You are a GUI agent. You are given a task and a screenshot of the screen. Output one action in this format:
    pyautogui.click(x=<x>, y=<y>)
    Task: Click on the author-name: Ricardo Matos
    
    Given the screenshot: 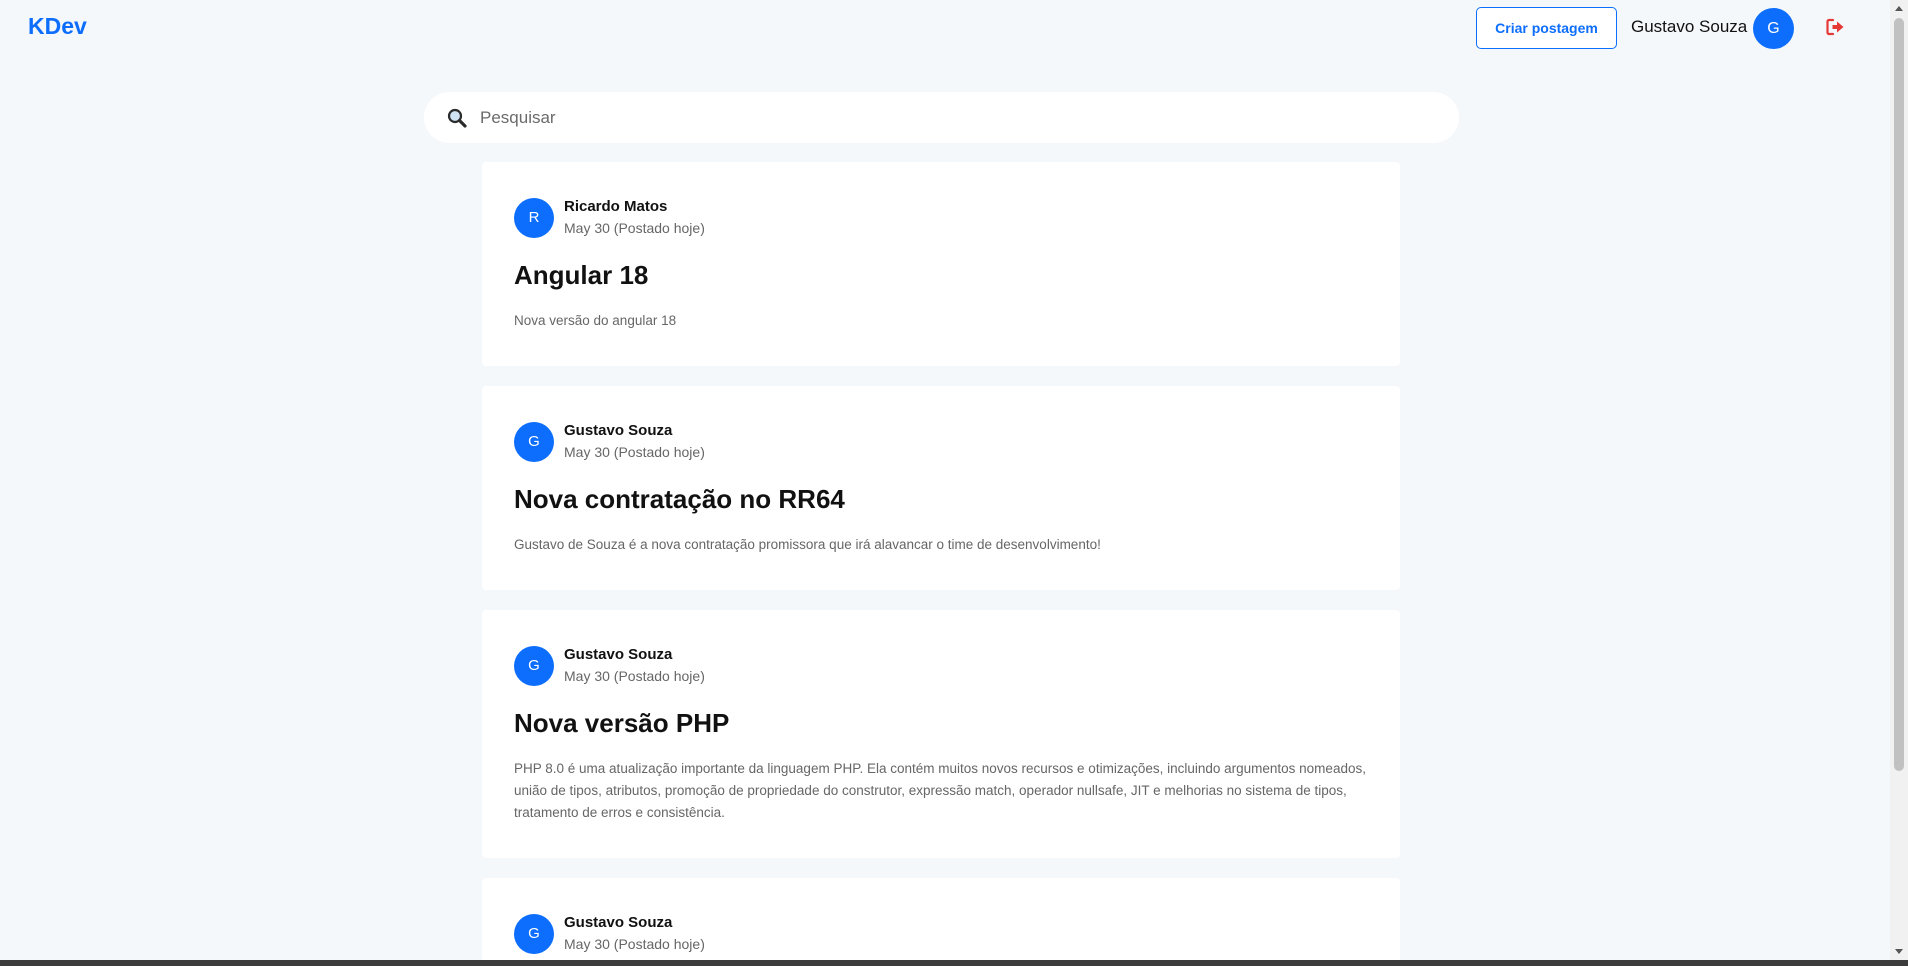 What is the action you would take?
    pyautogui.click(x=634, y=206)
    